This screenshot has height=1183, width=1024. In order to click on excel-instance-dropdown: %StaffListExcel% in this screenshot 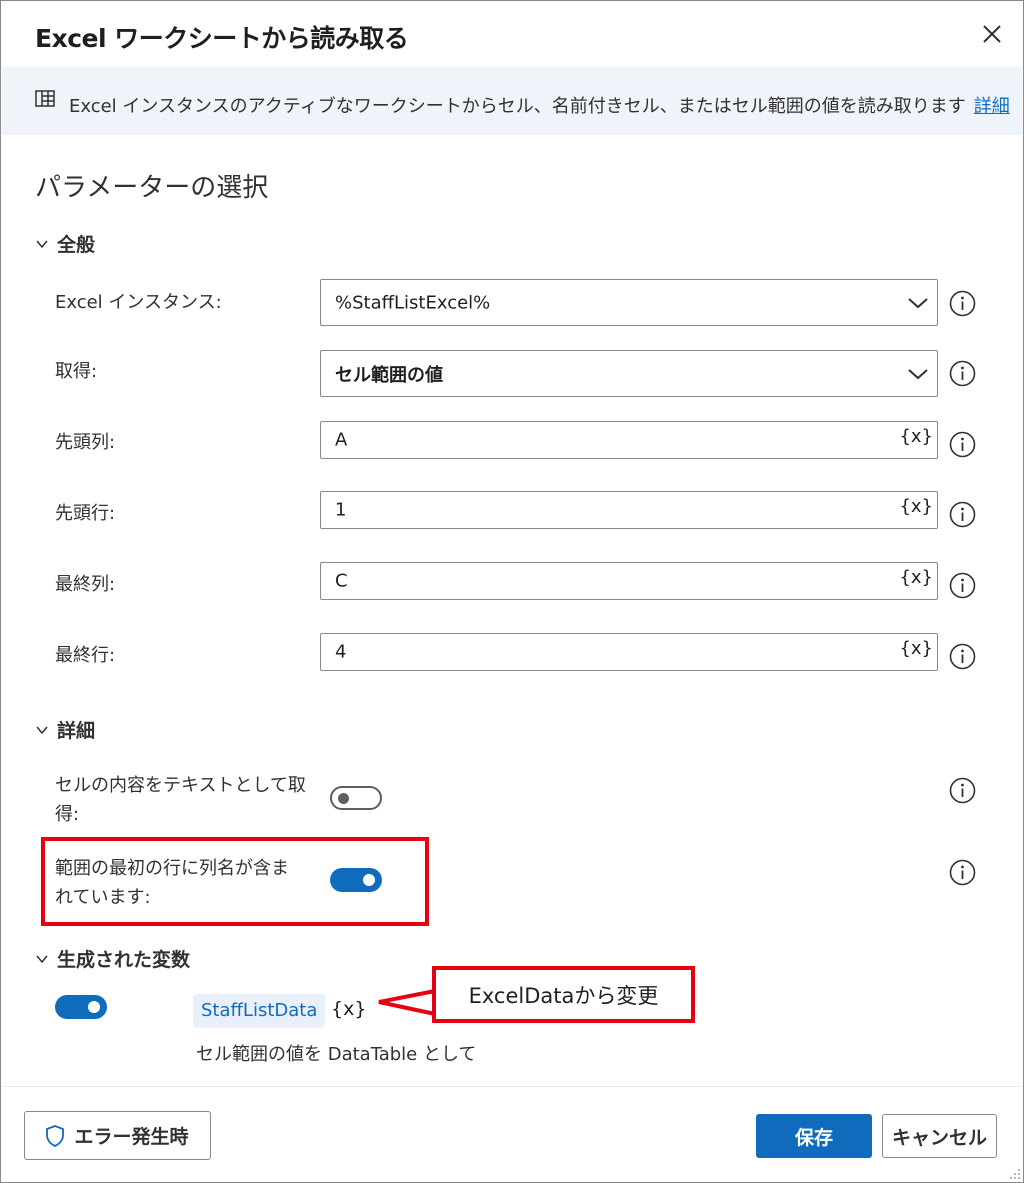, I will do `click(629, 302)`.